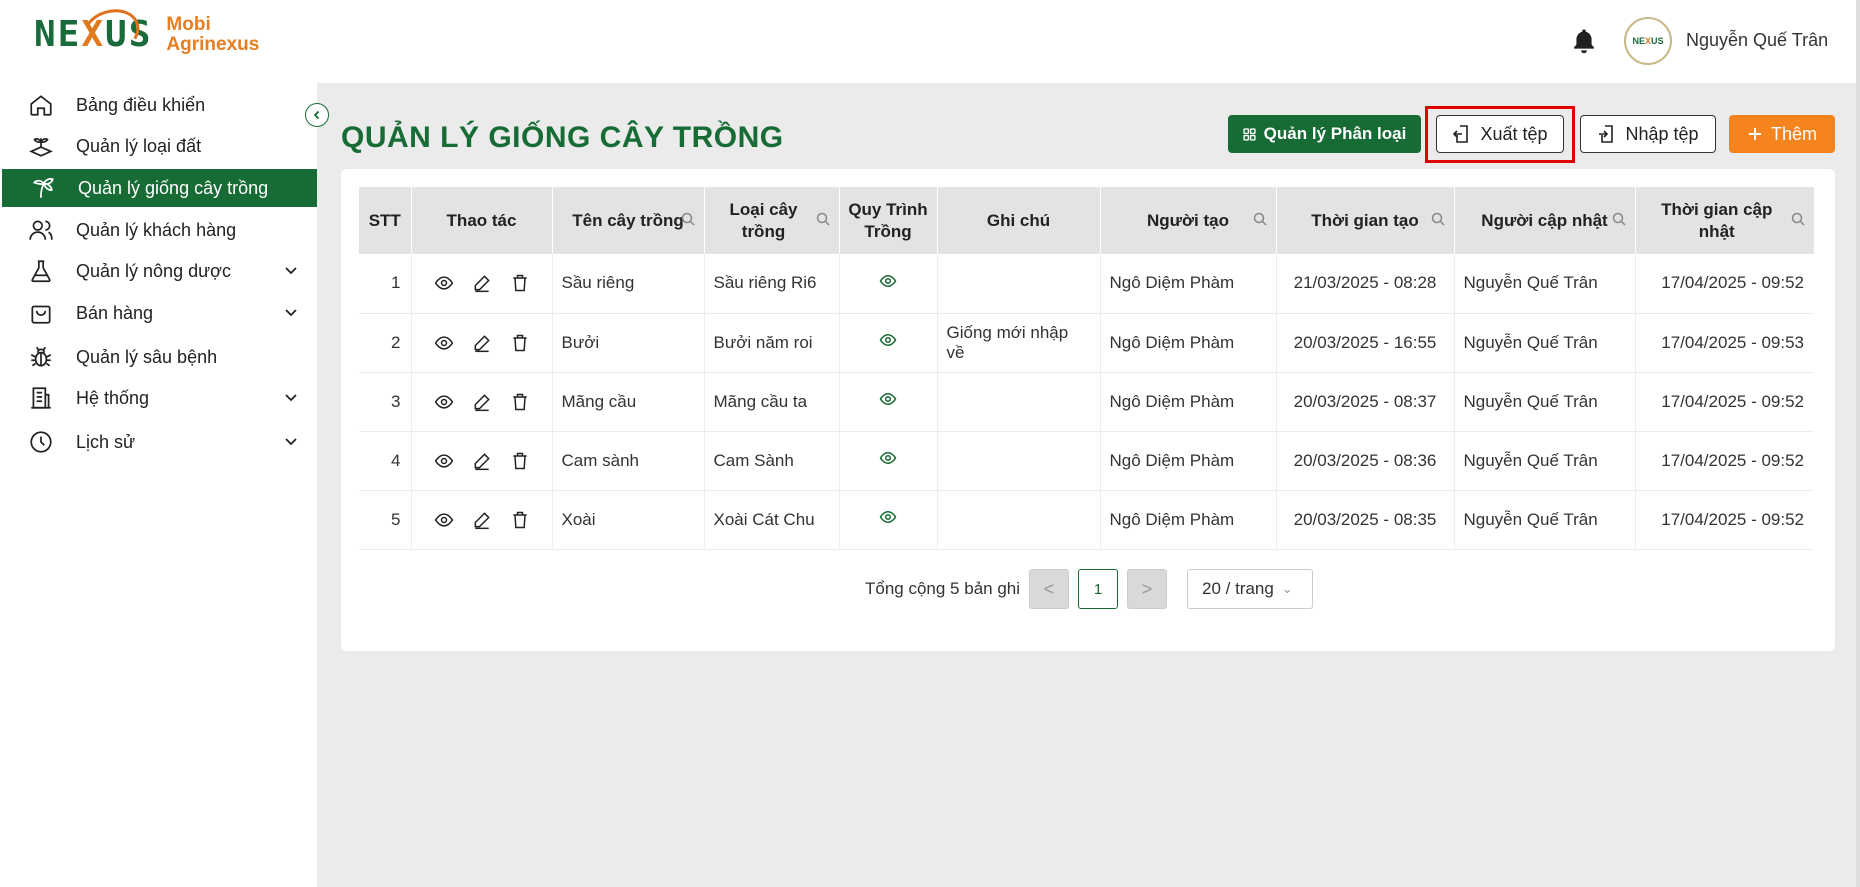  What do you see at coordinates (106, 441) in the screenshot?
I see `sidebar-item-label: Lịch sử` at bounding box center [106, 441].